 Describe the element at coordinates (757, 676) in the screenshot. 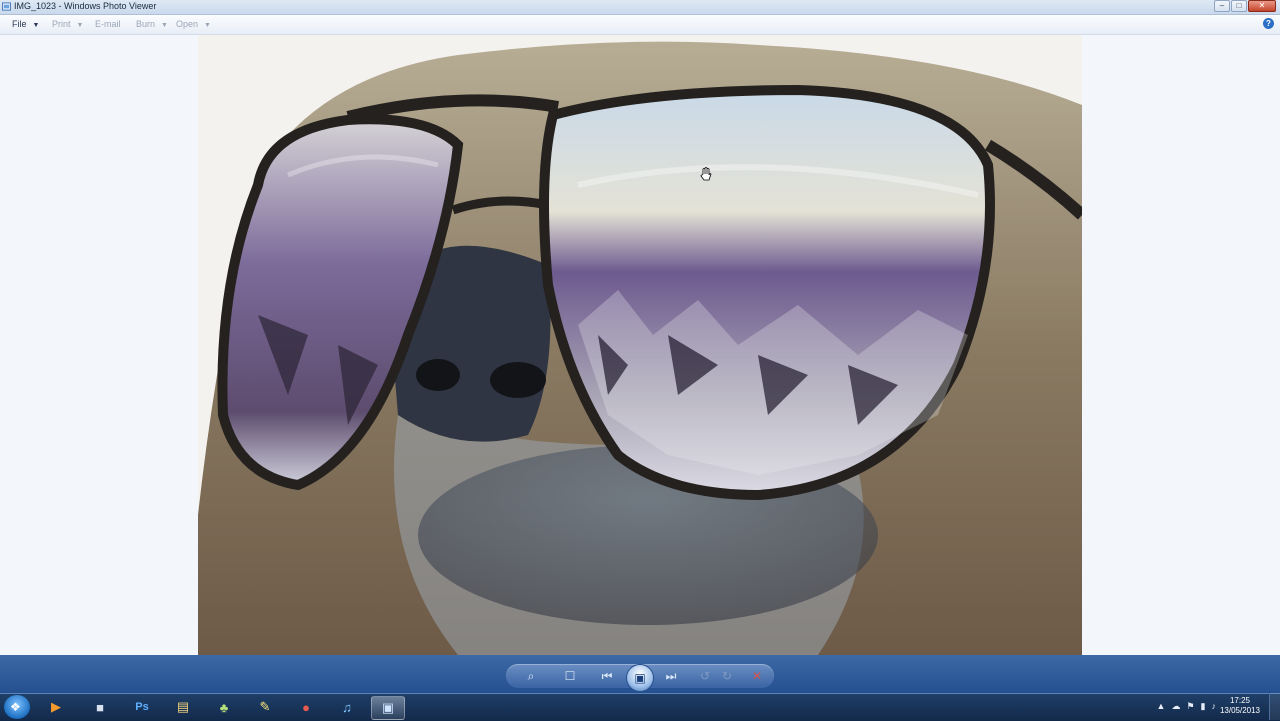

I see `delete-icon: ✕` at that location.